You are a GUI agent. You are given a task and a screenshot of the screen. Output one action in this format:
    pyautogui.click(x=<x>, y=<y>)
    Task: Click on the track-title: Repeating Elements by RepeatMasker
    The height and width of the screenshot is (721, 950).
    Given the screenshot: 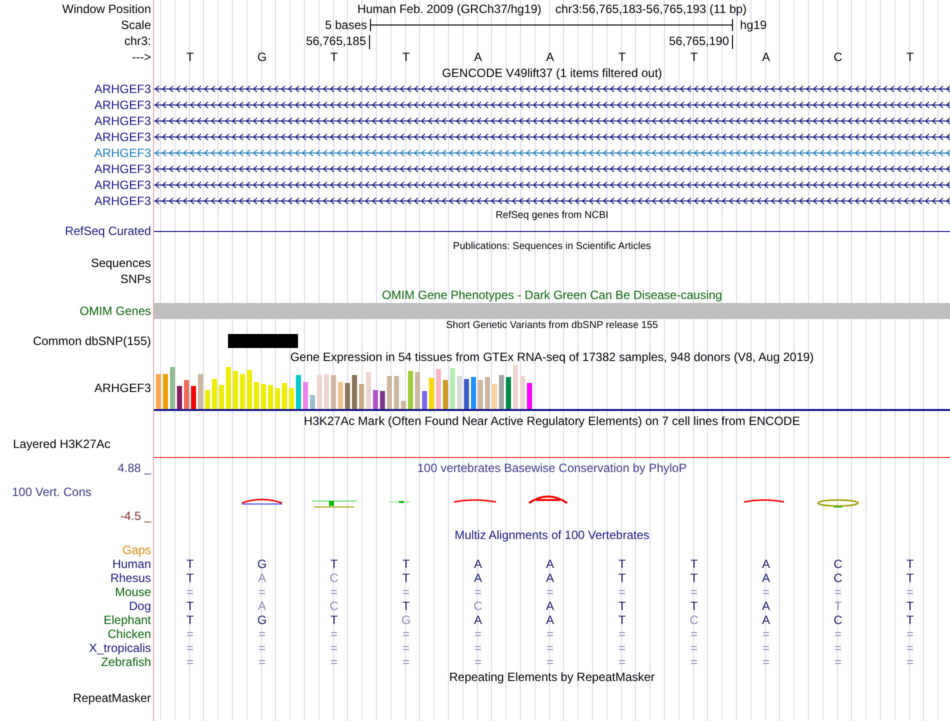 What is the action you would take?
    pyautogui.click(x=552, y=677)
    